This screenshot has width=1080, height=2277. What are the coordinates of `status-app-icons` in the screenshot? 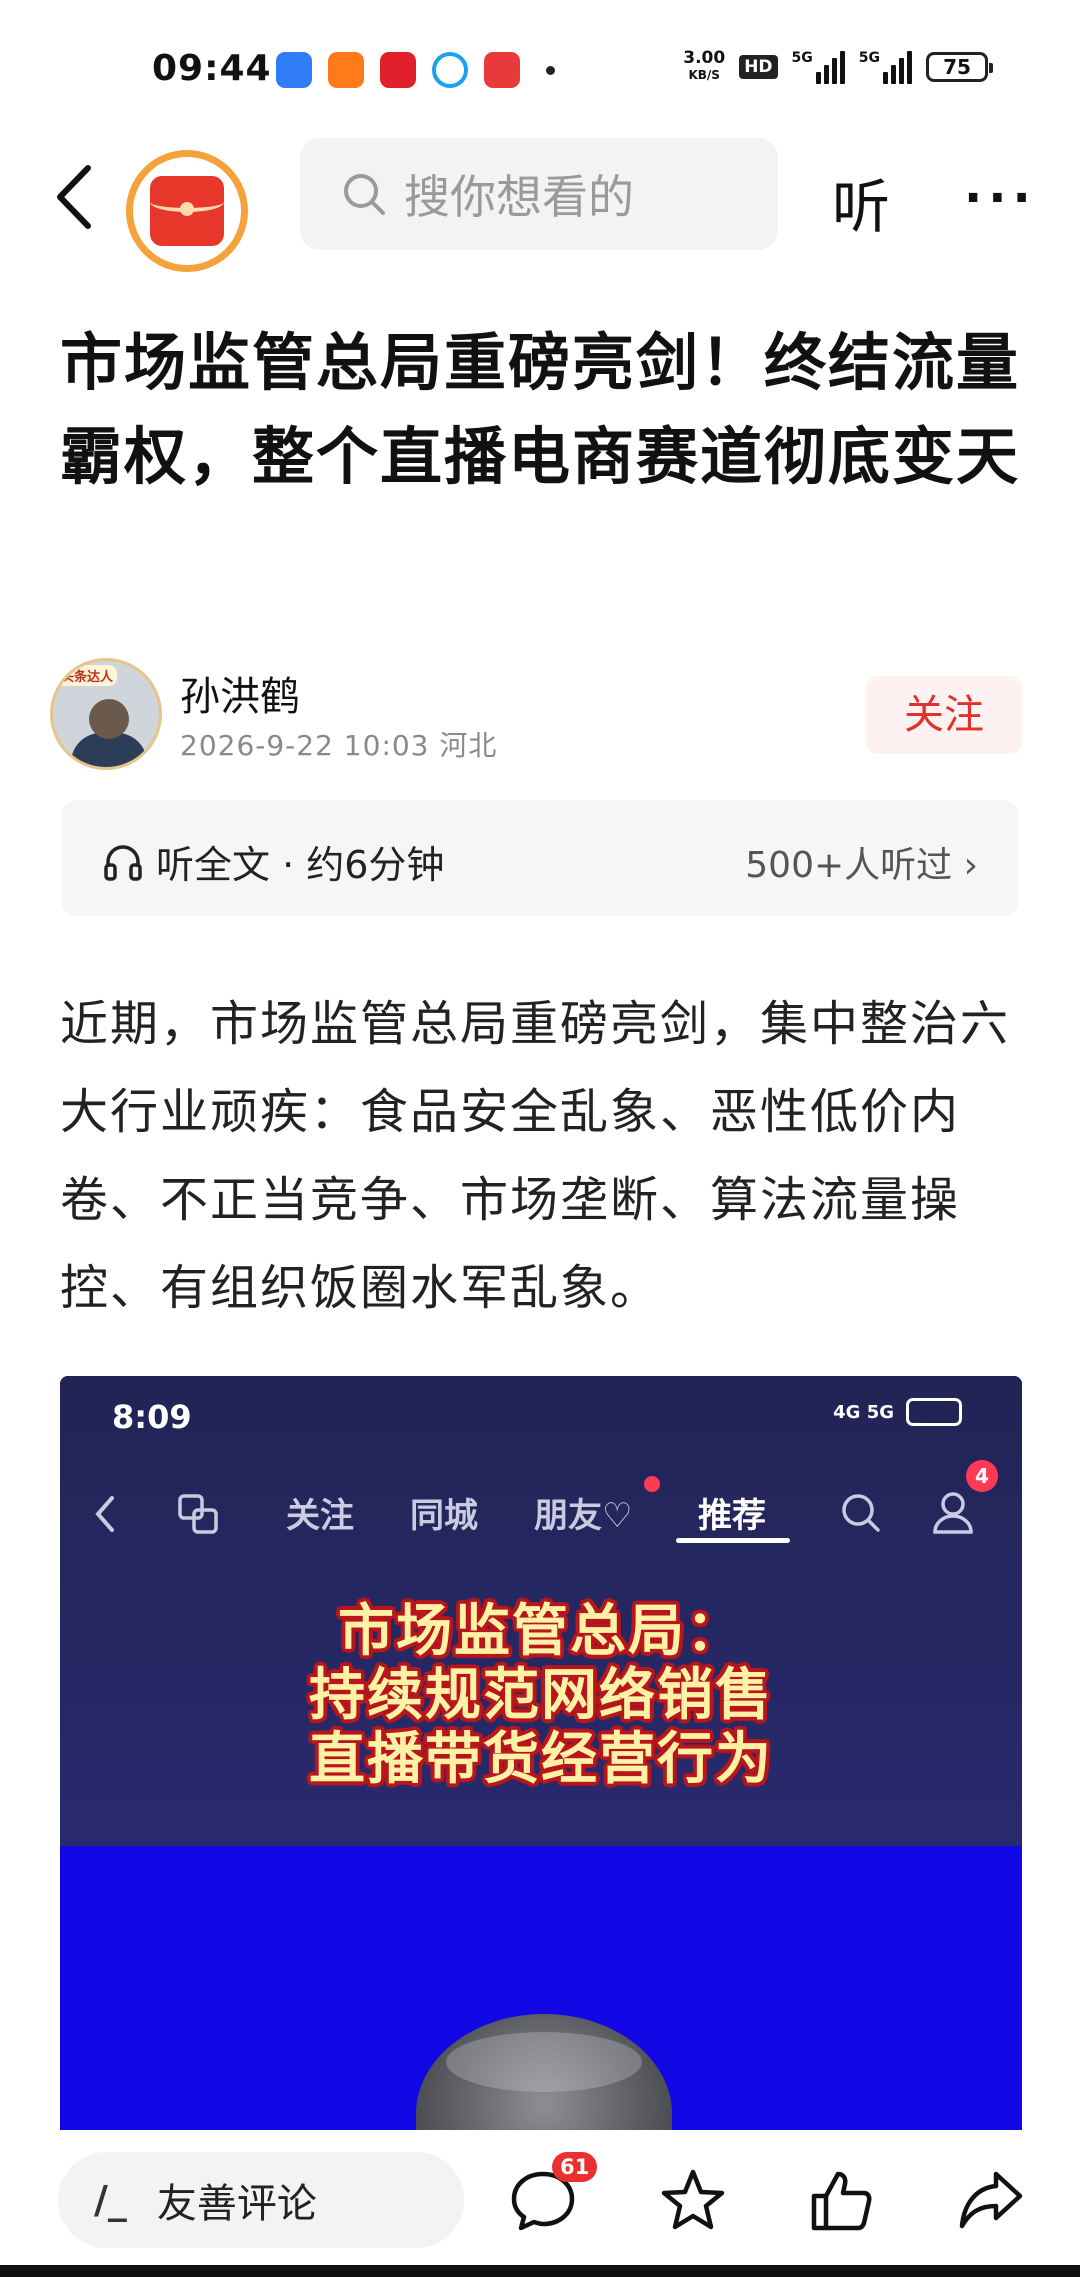 It's located at (415, 70).